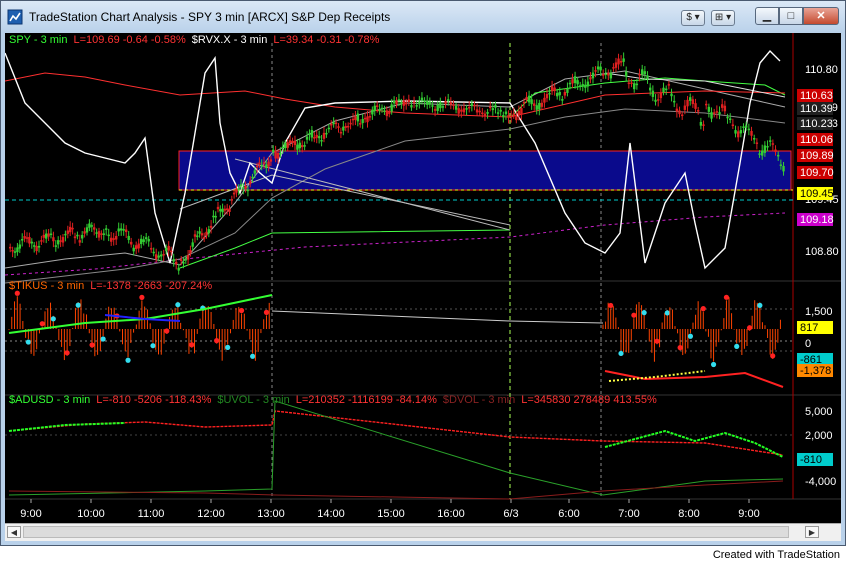 The width and height of the screenshot is (846, 563). Describe the element at coordinates (693, 18) in the screenshot. I see `dollar-menu-button: $ ▾` at that location.